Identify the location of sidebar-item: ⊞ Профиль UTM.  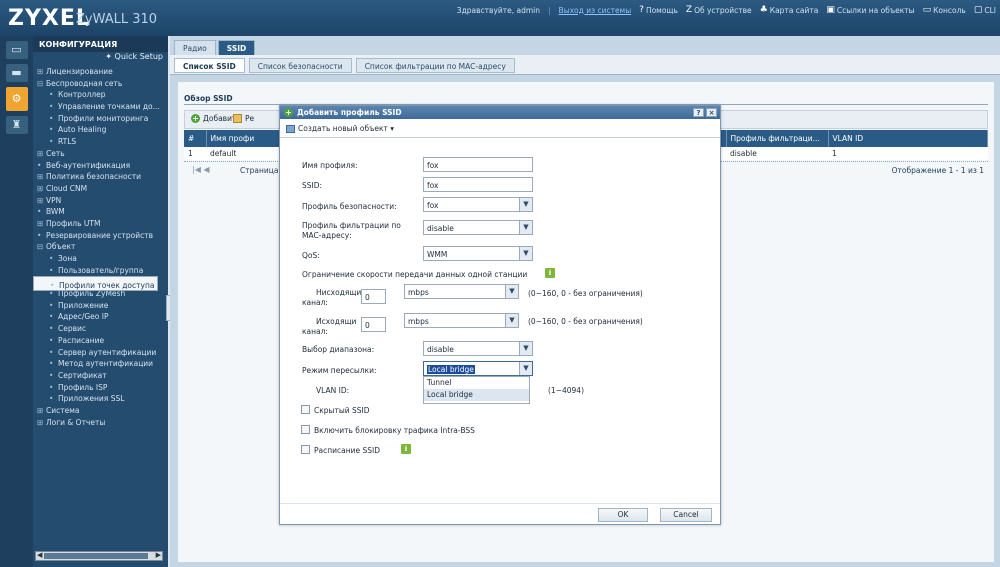
(100, 224).